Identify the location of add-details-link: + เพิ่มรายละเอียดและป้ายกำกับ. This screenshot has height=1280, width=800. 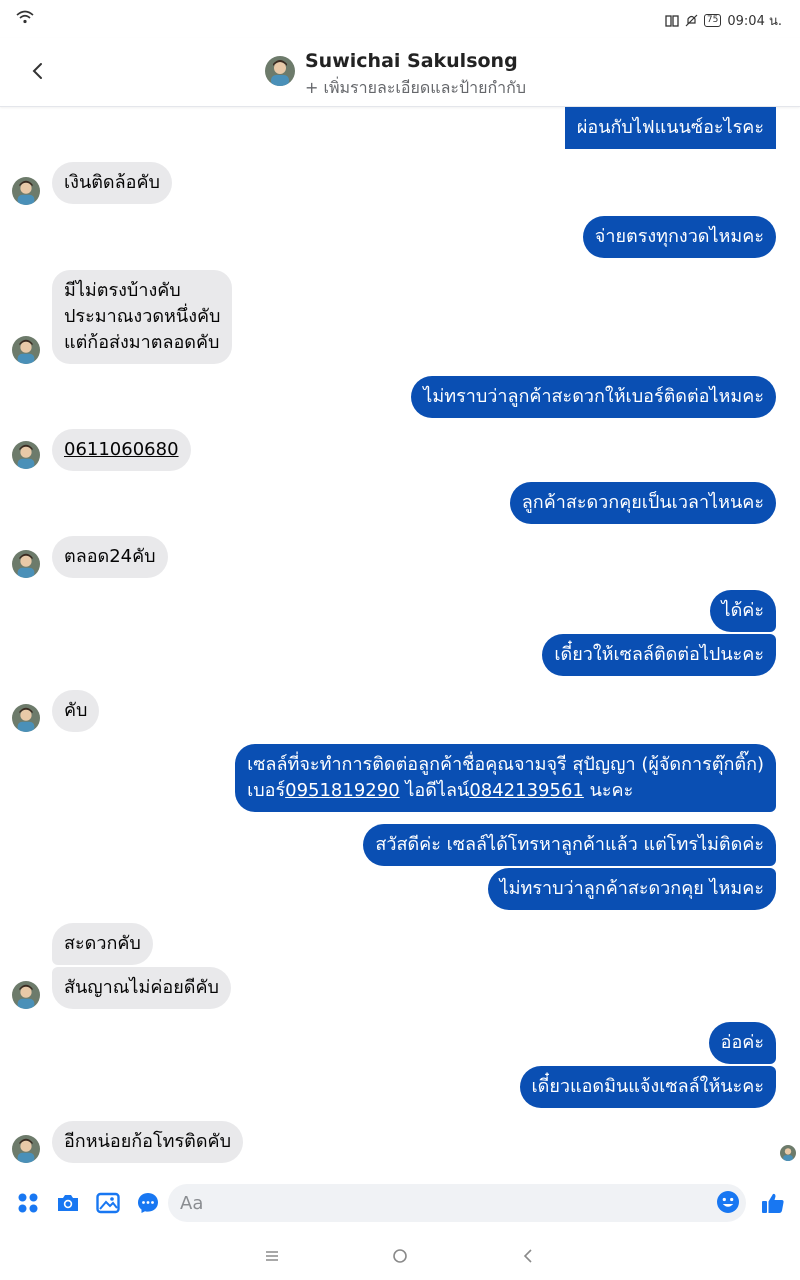
(415, 88).